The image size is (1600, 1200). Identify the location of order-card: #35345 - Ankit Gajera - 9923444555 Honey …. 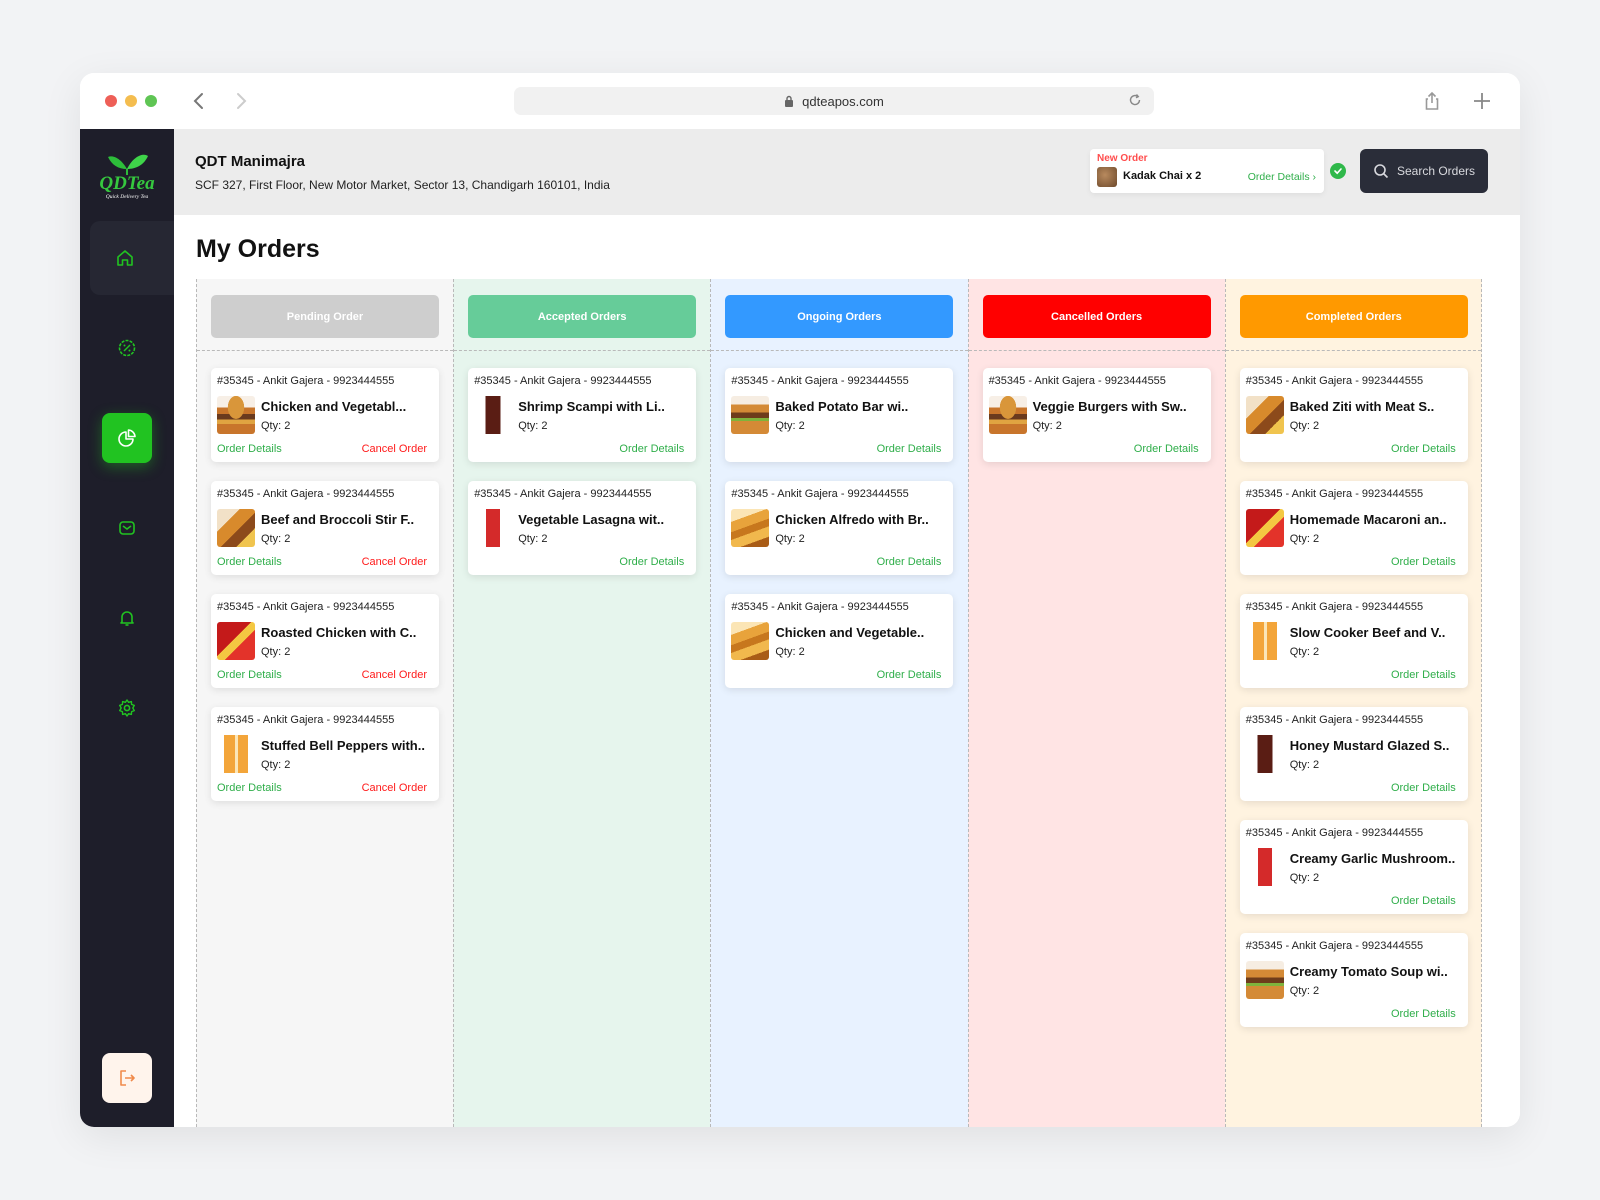
(1353, 754).